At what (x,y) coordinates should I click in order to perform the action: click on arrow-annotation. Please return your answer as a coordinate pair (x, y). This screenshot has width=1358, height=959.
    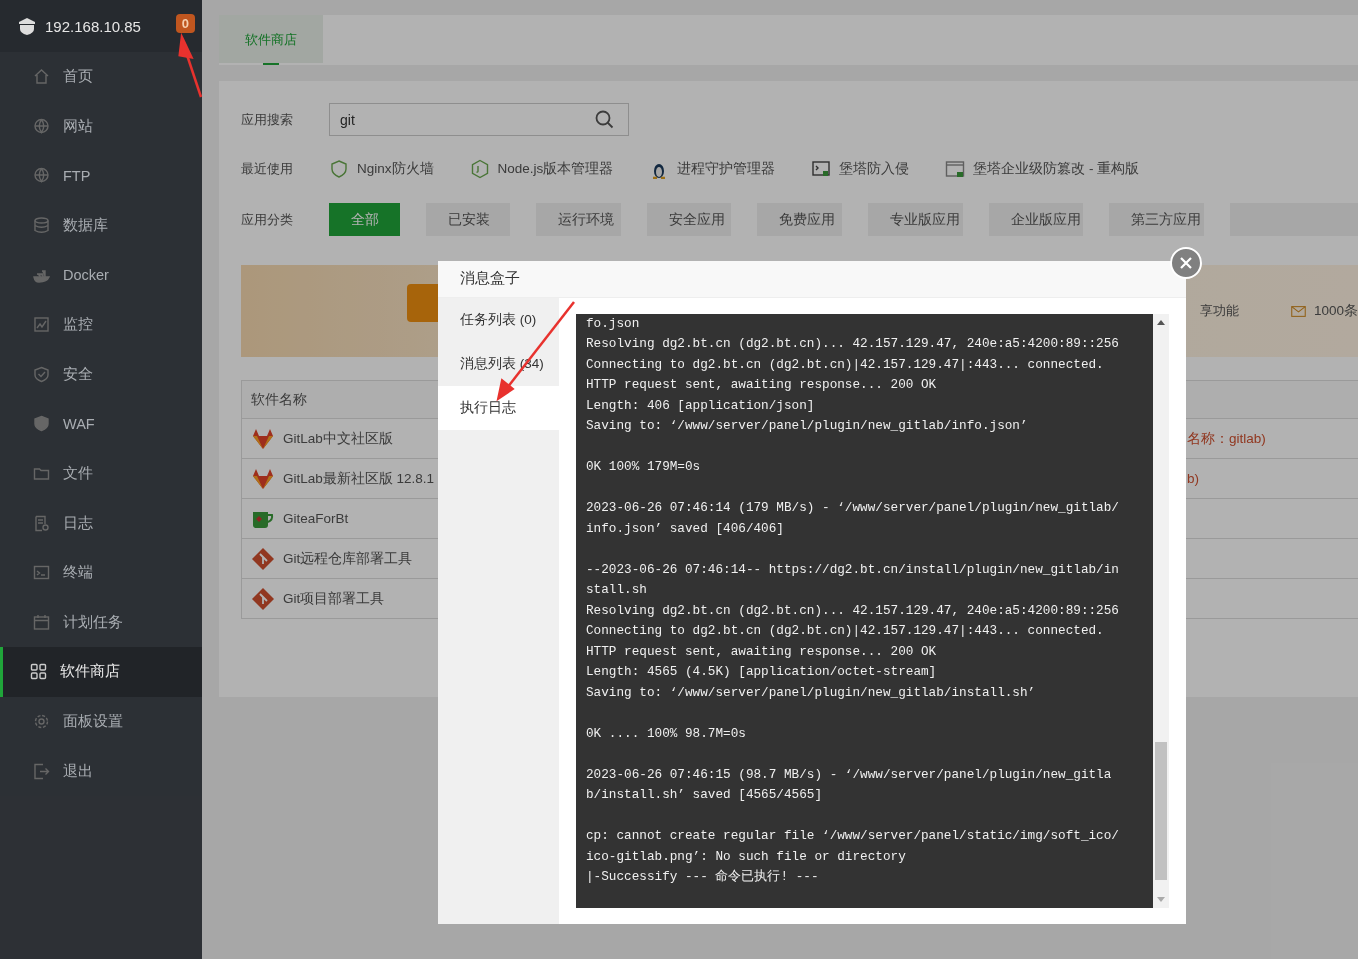
    Looking at the image, I should click on (190, 65).